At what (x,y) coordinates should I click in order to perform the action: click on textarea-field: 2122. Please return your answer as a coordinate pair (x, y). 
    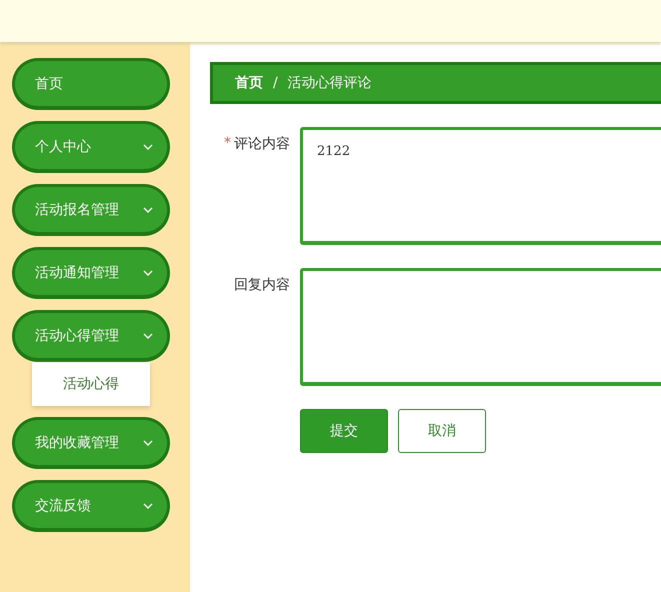
    Looking at the image, I should click on (480, 186).